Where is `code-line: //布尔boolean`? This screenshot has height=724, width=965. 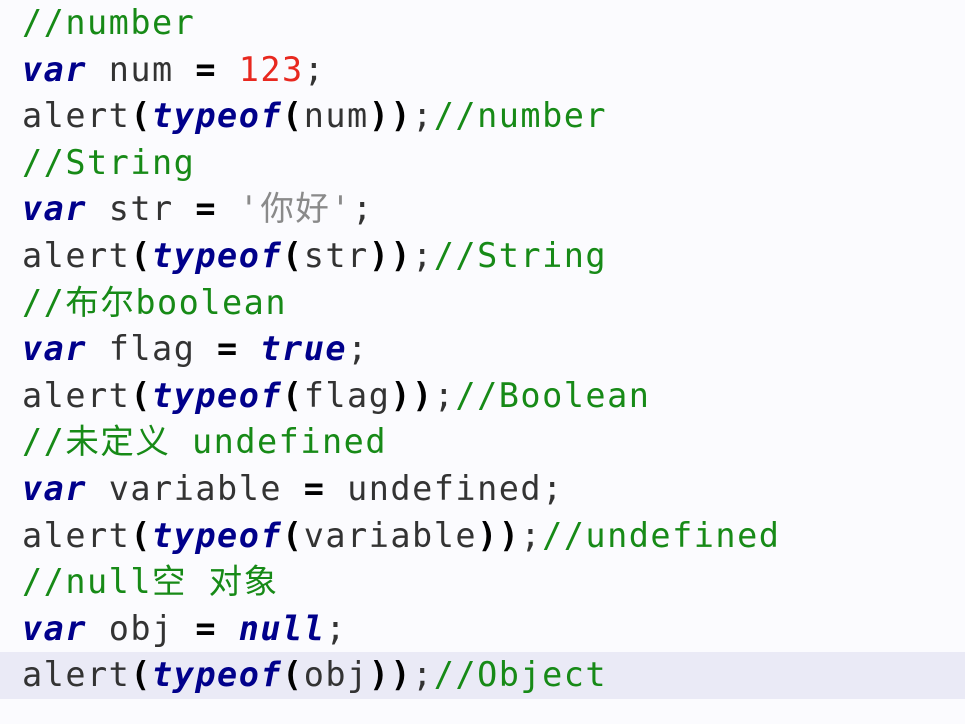
code-line: //布尔boolean is located at coordinates (482, 303).